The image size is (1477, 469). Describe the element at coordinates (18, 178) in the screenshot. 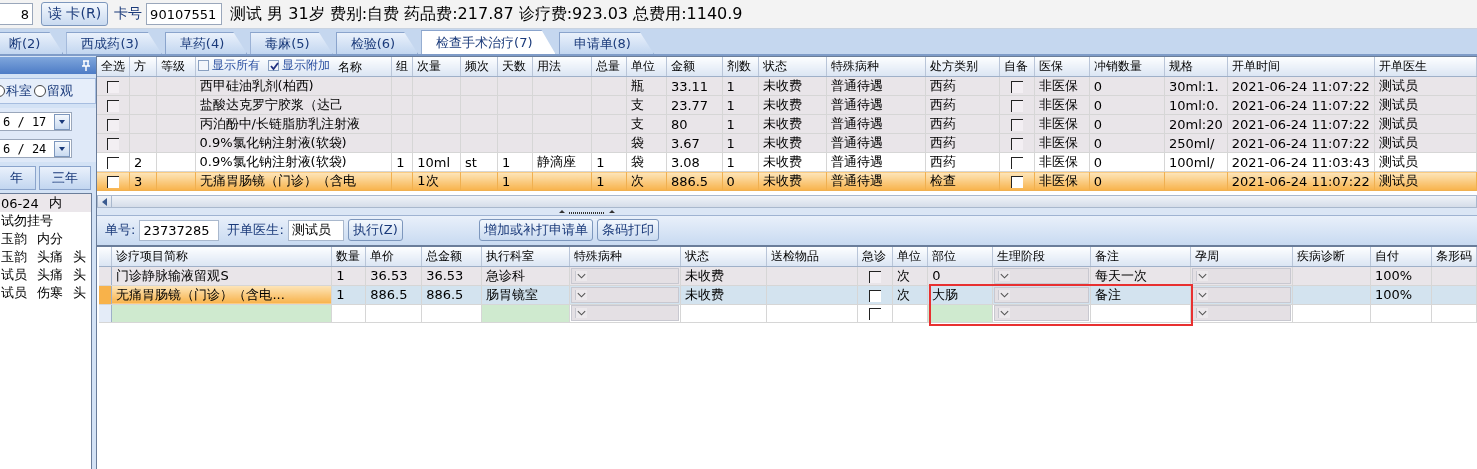

I see `range-button: 年` at that location.